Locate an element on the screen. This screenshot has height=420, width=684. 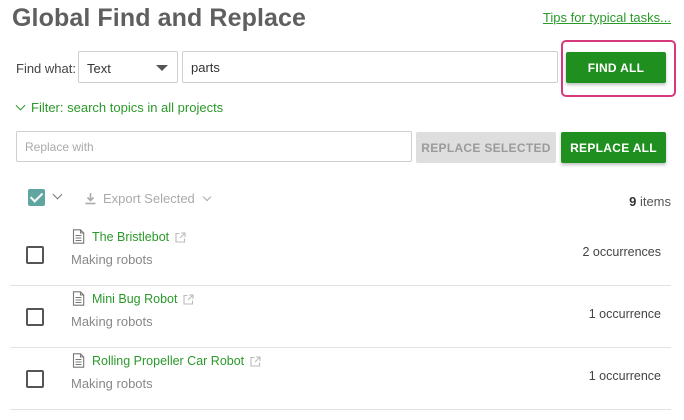
export-selected-button: Export Selected is located at coordinates (148, 198).